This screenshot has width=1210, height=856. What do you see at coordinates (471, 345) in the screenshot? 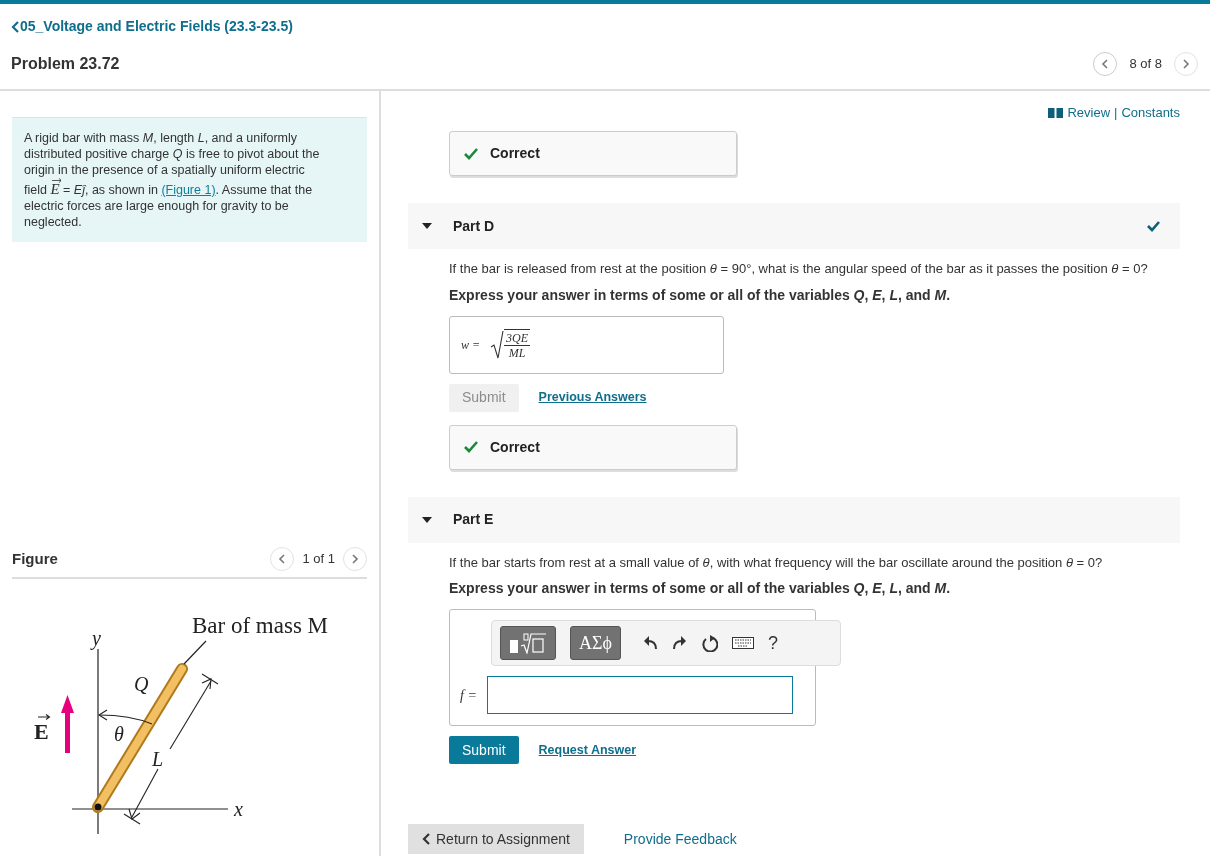
I see `answer-label: w =` at bounding box center [471, 345].